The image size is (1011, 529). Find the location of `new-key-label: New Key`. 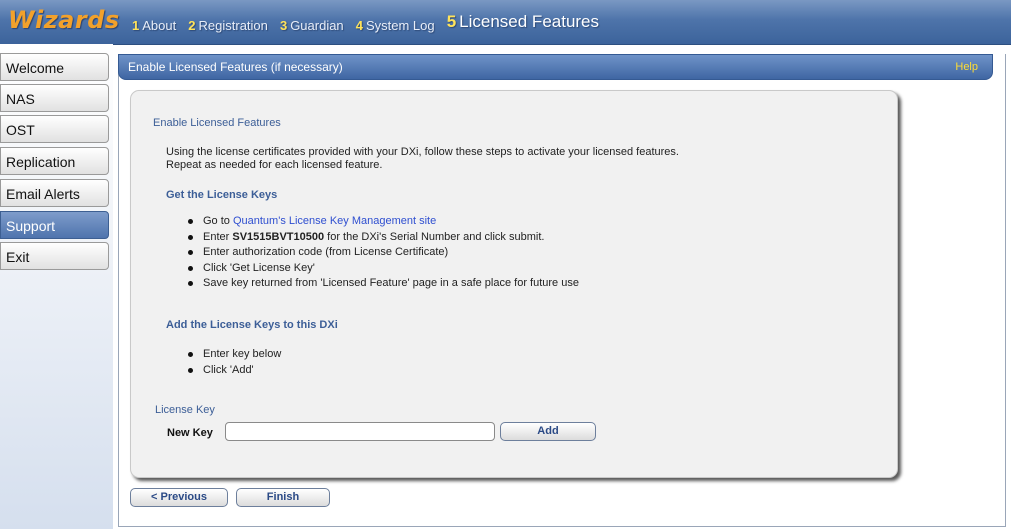

new-key-label: New Key is located at coordinates (190, 433).